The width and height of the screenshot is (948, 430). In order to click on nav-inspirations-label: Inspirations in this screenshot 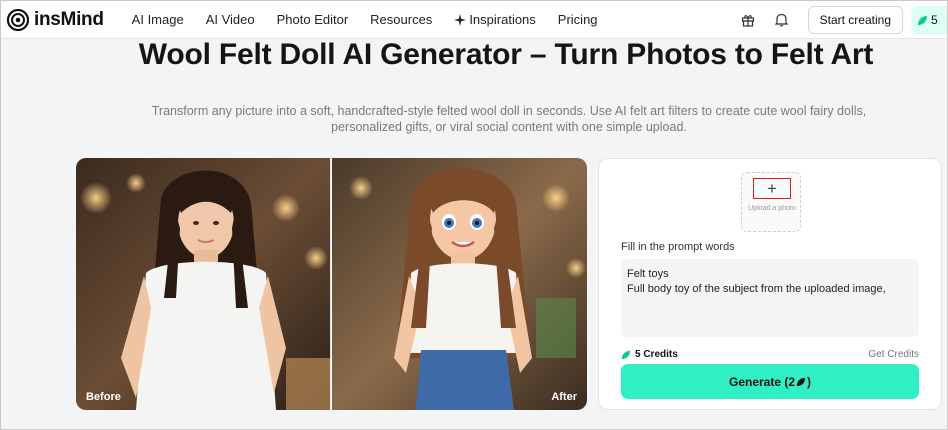, I will do `click(502, 19)`.